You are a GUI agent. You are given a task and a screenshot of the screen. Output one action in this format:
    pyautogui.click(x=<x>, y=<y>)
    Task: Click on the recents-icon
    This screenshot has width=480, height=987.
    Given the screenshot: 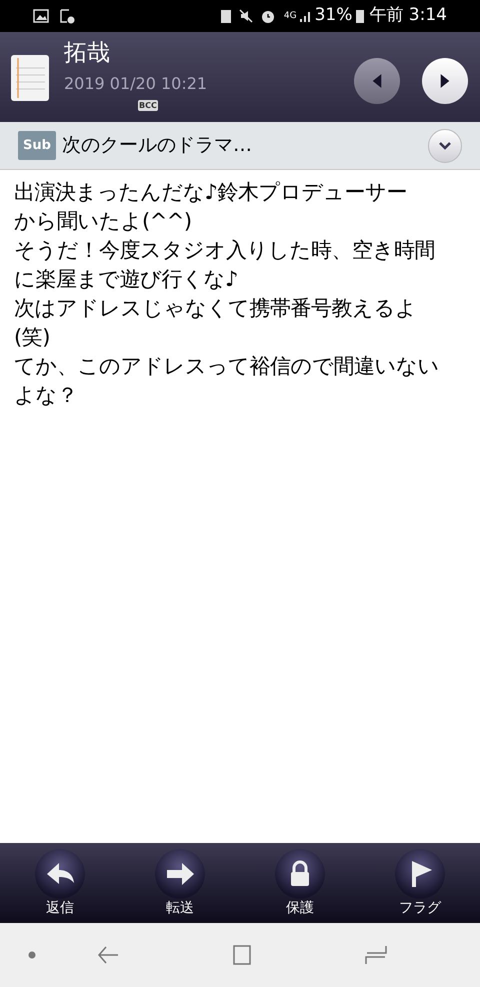 What is the action you would take?
    pyautogui.click(x=376, y=955)
    